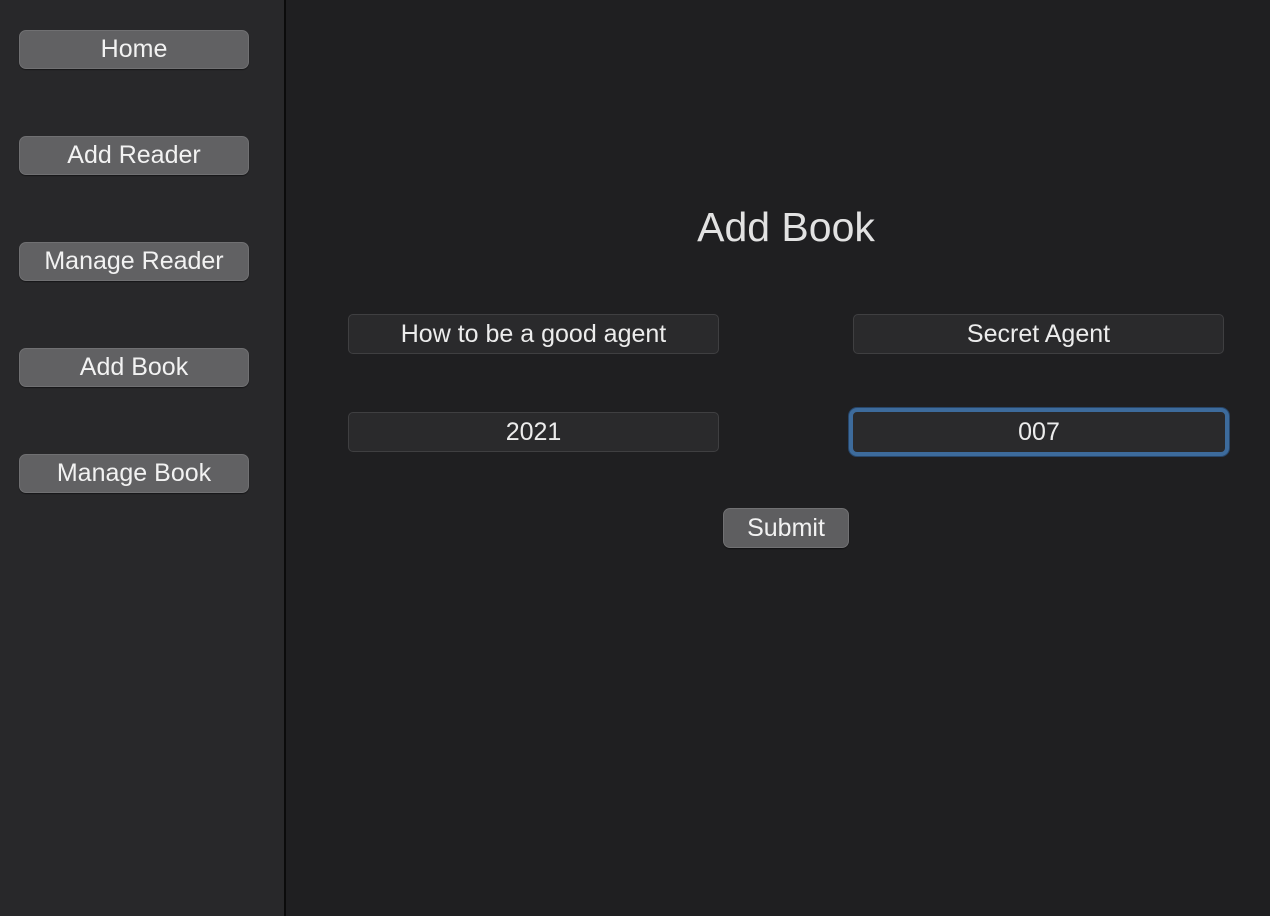  Describe the element at coordinates (786, 528) in the screenshot. I see `submit-button: Submit` at that location.